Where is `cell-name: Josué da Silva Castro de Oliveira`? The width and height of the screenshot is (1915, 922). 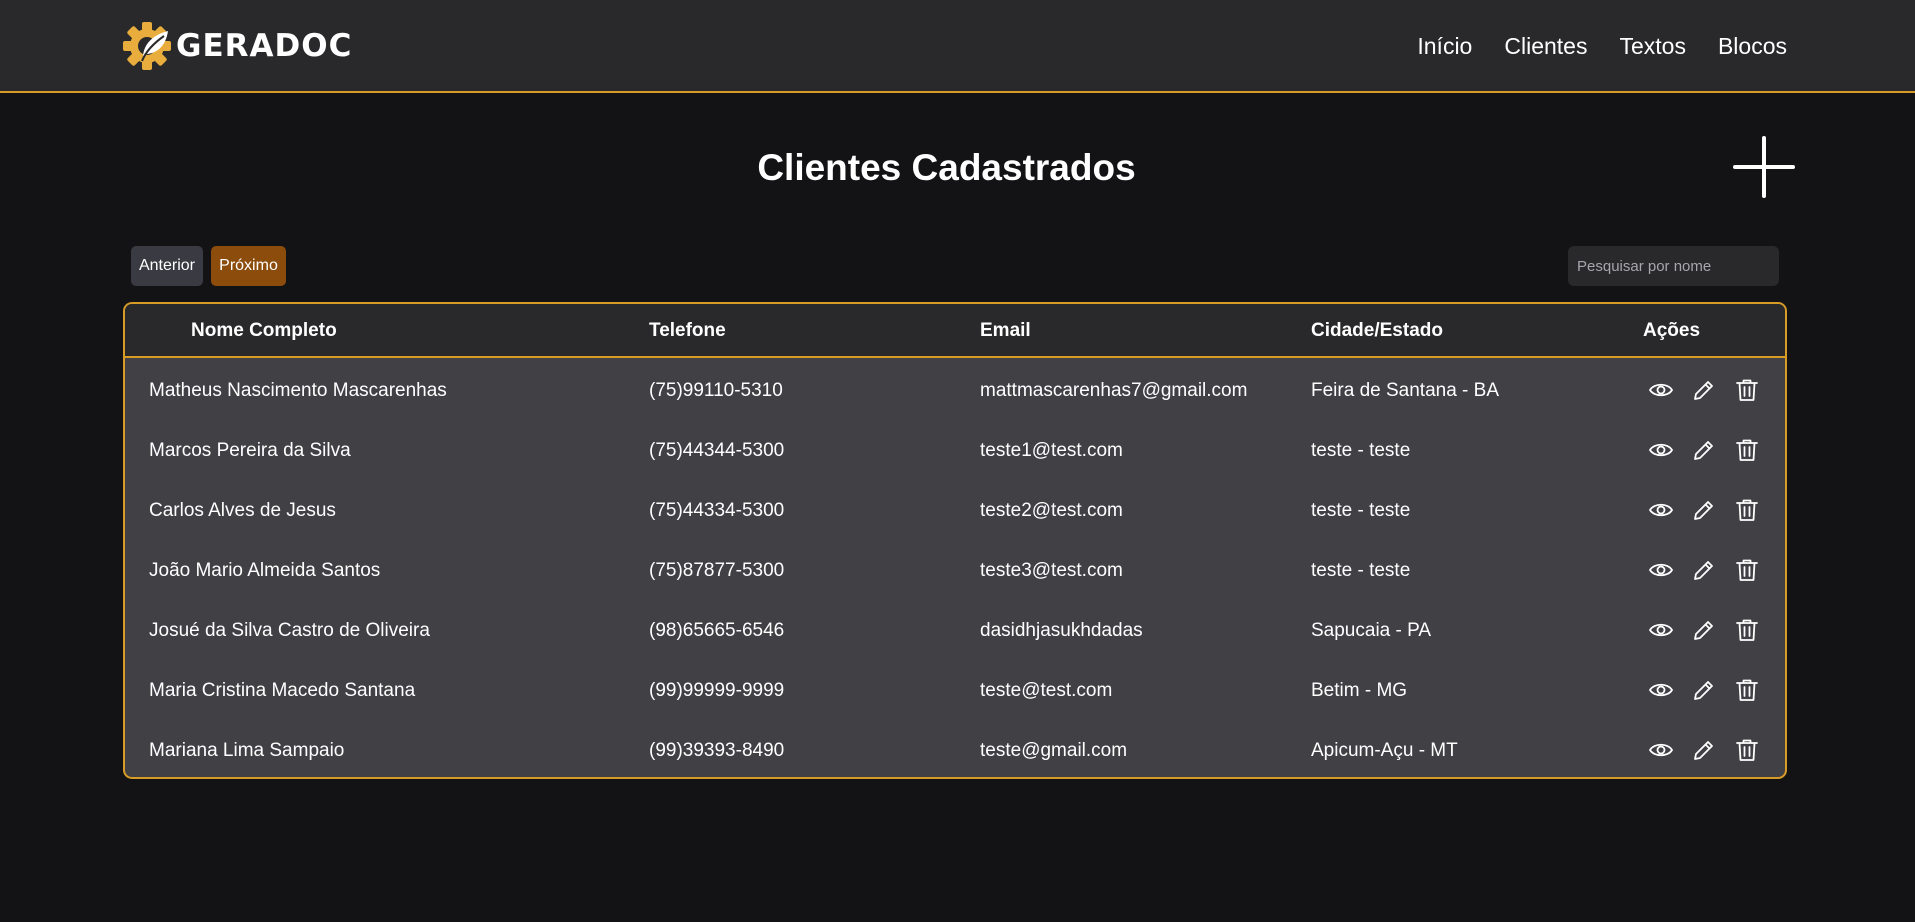 cell-name: Josué da Silva Castro de Oliveira is located at coordinates (289, 630).